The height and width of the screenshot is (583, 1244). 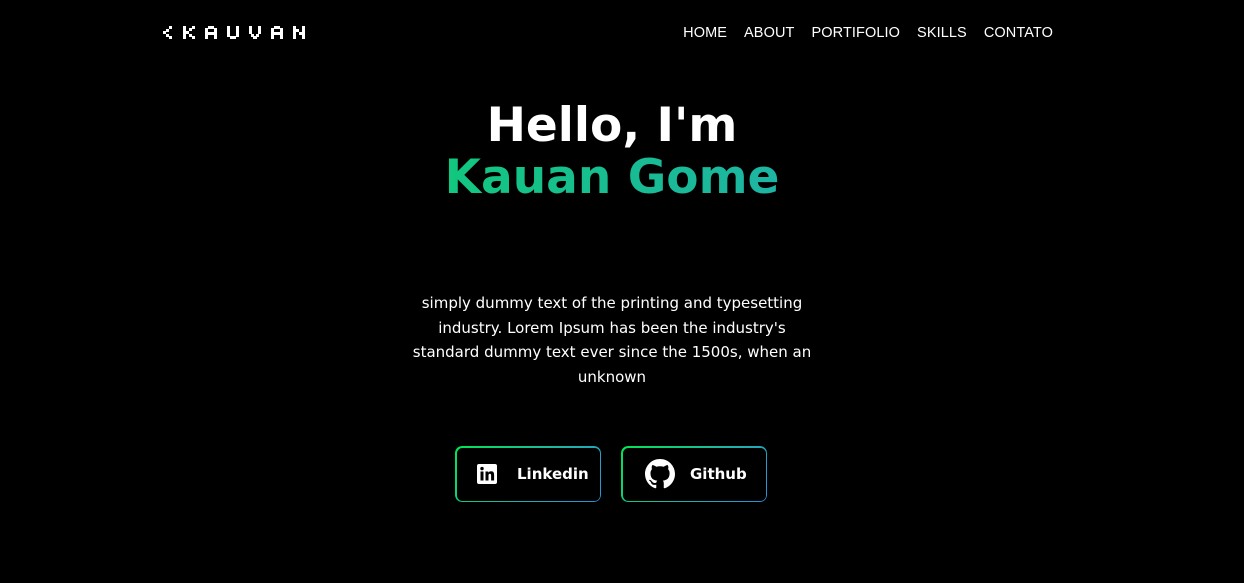 I want to click on social-buttons: Linkedin Github, so click(x=611, y=474).